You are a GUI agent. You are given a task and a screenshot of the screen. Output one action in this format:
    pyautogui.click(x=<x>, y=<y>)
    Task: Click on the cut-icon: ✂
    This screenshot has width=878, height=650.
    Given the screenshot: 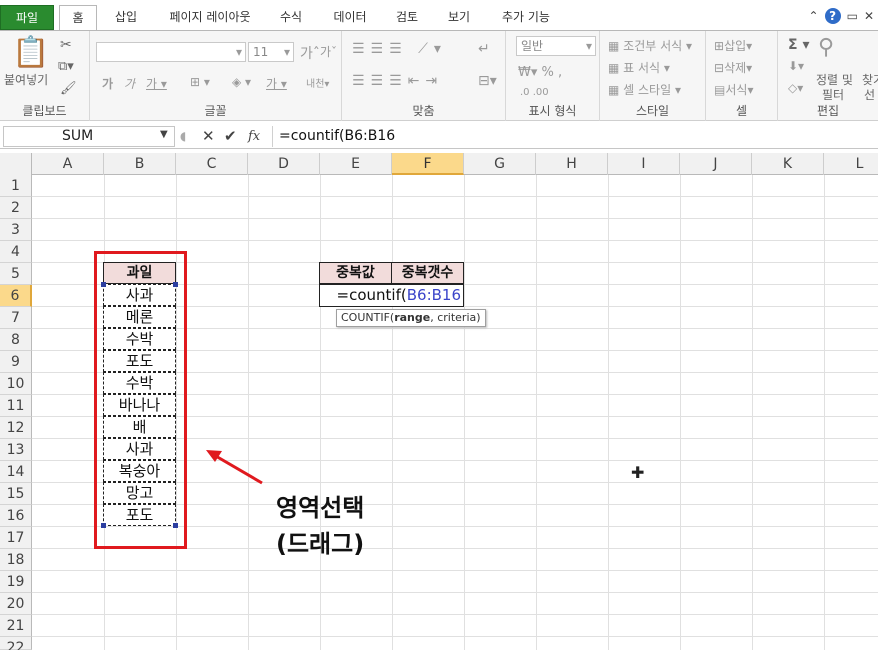 What is the action you would take?
    pyautogui.click(x=66, y=45)
    